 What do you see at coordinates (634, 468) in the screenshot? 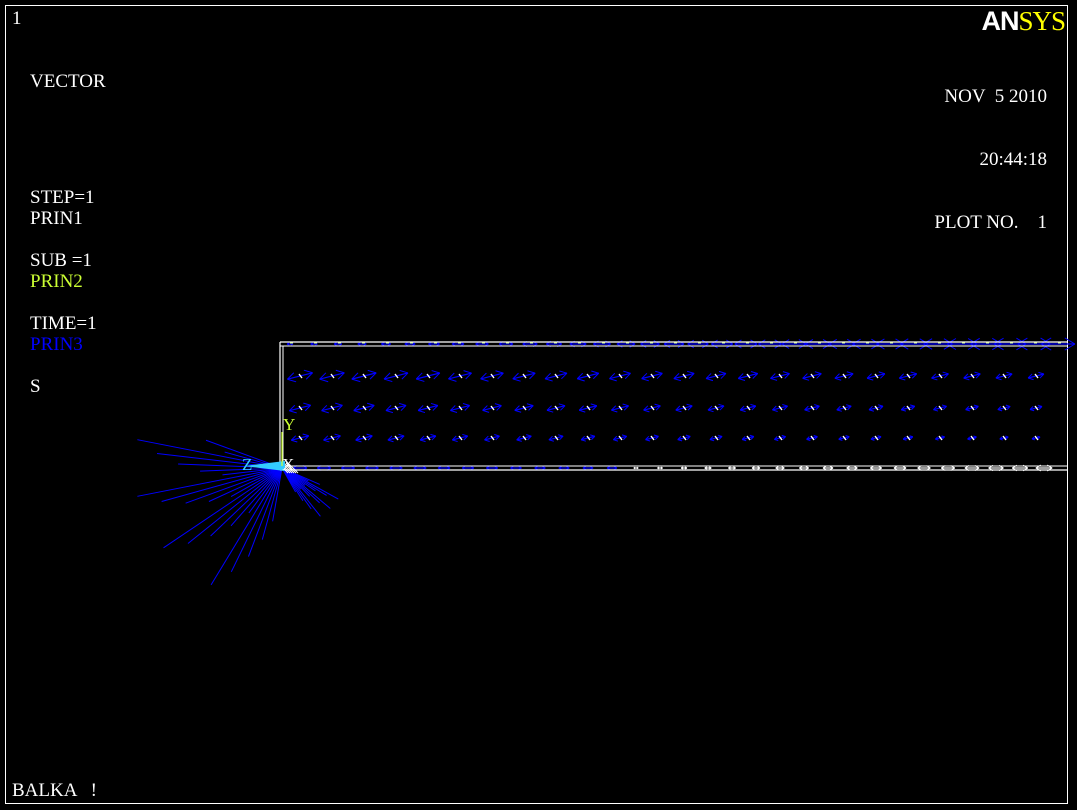
I see `prin1-vector` at bounding box center [634, 468].